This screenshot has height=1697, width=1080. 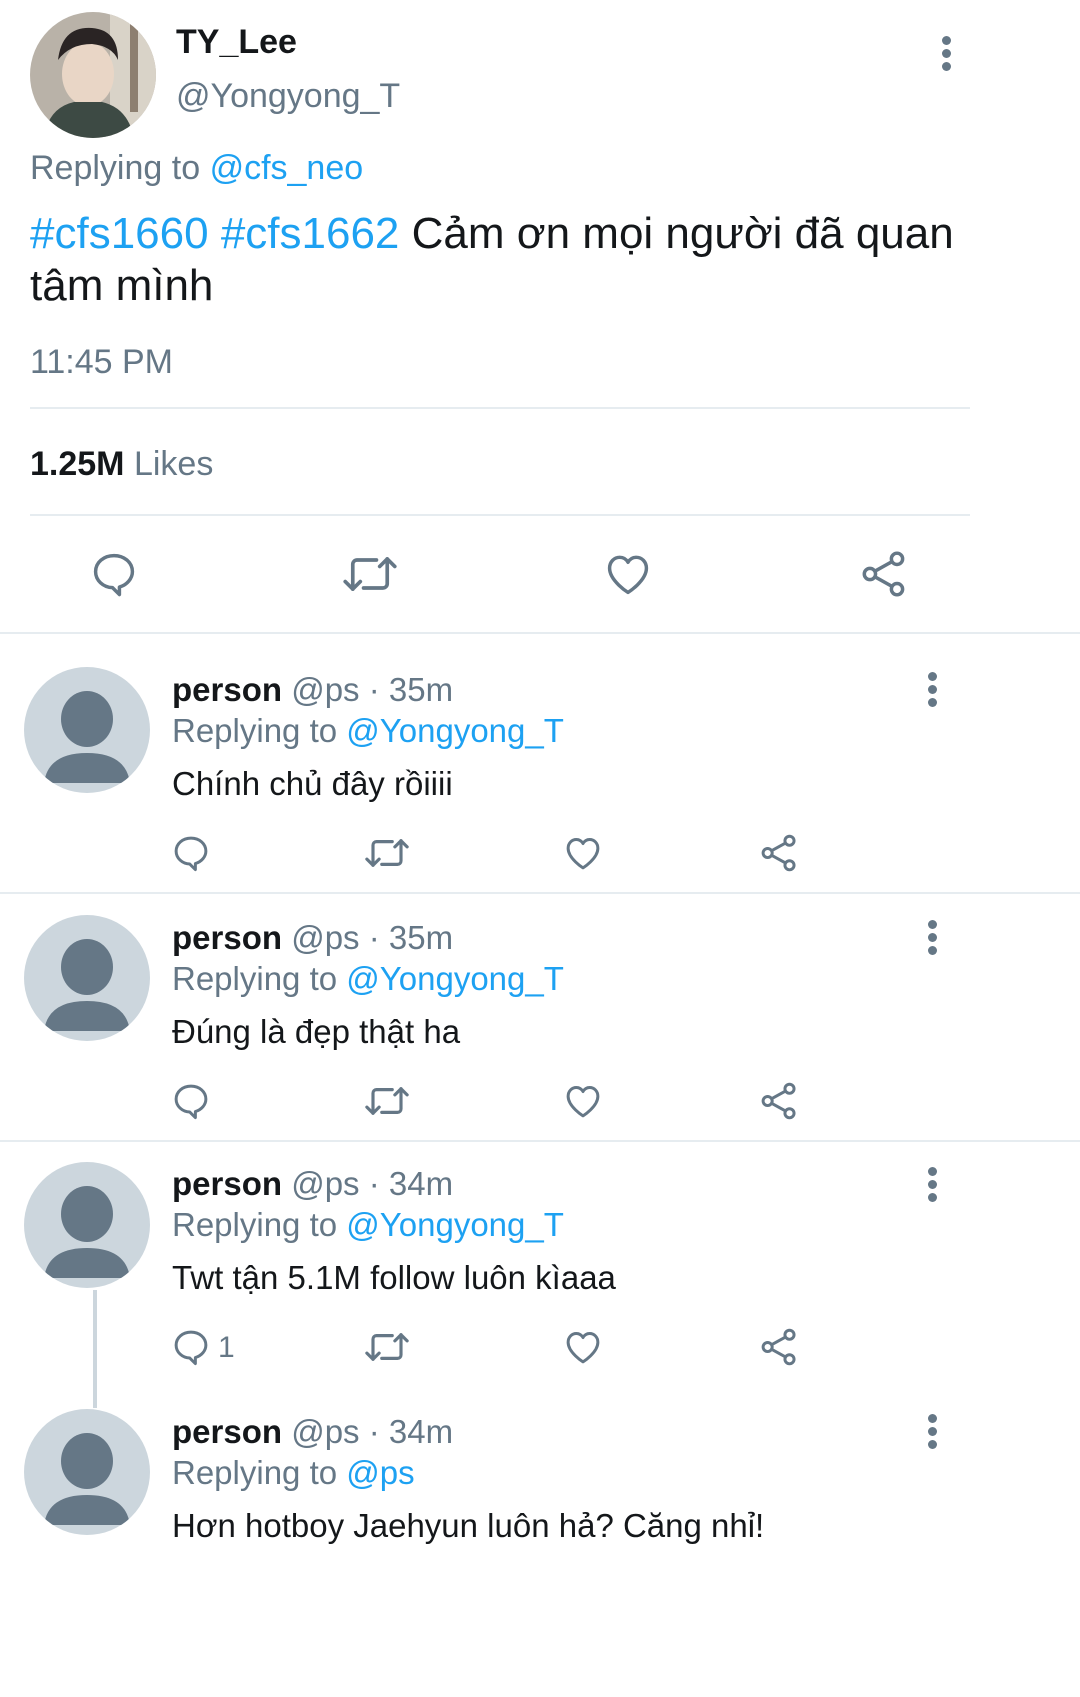 I want to click on reply-count: 1, so click(x=226, y=1347).